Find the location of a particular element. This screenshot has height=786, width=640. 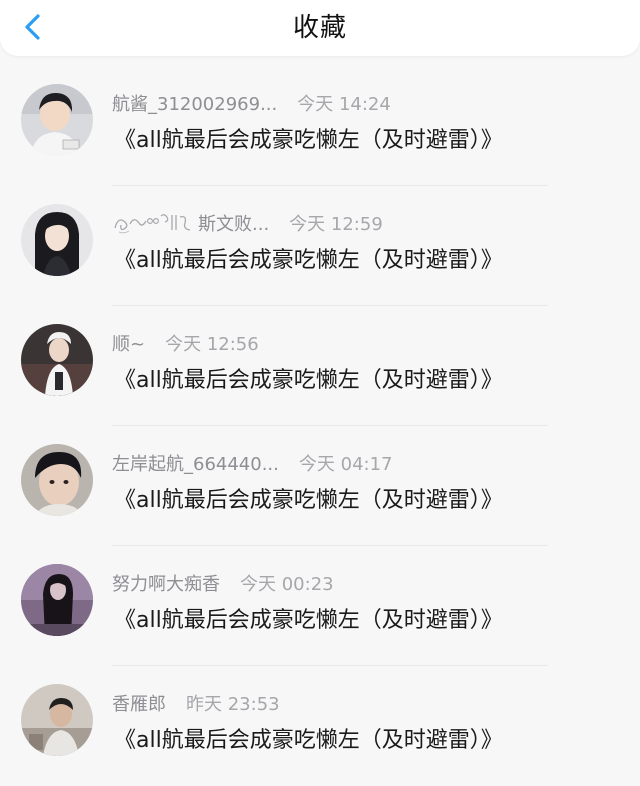

header-bar: 收藏 is located at coordinates (320, 28).